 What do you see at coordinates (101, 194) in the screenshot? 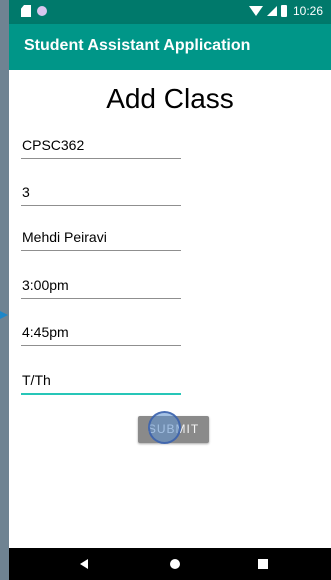
I see `units-field: 3` at bounding box center [101, 194].